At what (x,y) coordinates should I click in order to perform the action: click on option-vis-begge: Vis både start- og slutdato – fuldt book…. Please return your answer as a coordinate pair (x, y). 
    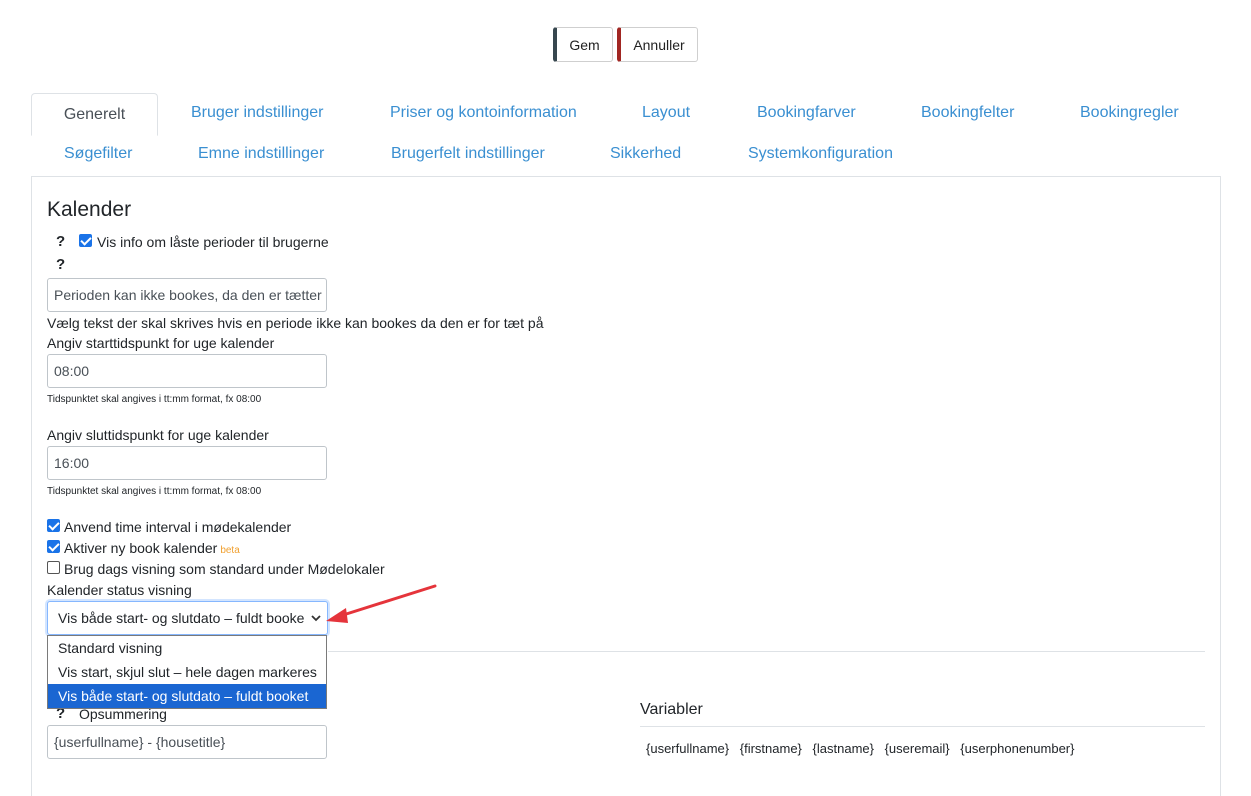
    Looking at the image, I should click on (187, 696).